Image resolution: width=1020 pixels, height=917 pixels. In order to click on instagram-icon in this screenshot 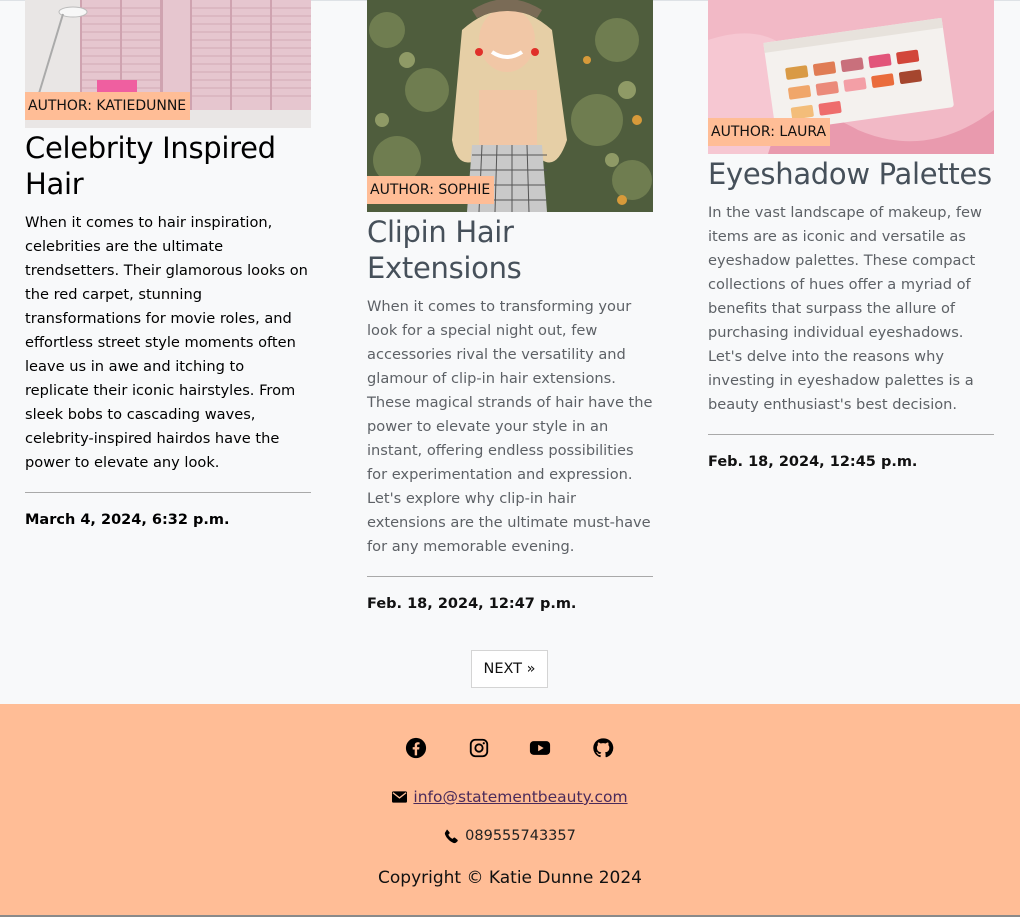, I will do `click(479, 748)`.